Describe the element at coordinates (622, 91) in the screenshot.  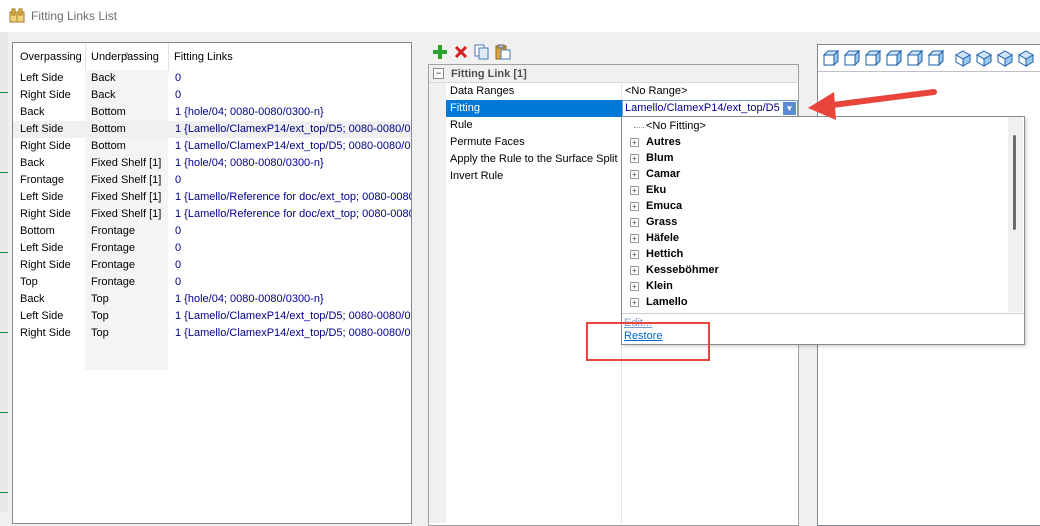
I see `property-data-ranges: Data Ranges <No Range>` at that location.